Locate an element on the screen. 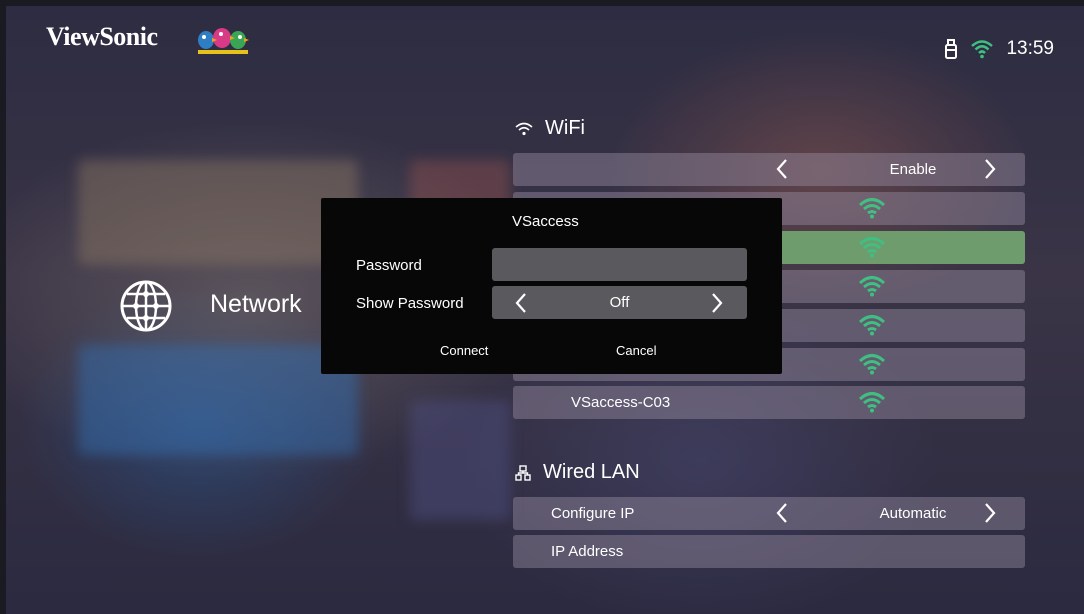  configure-ip-label: Configure IP is located at coordinates (593, 513).